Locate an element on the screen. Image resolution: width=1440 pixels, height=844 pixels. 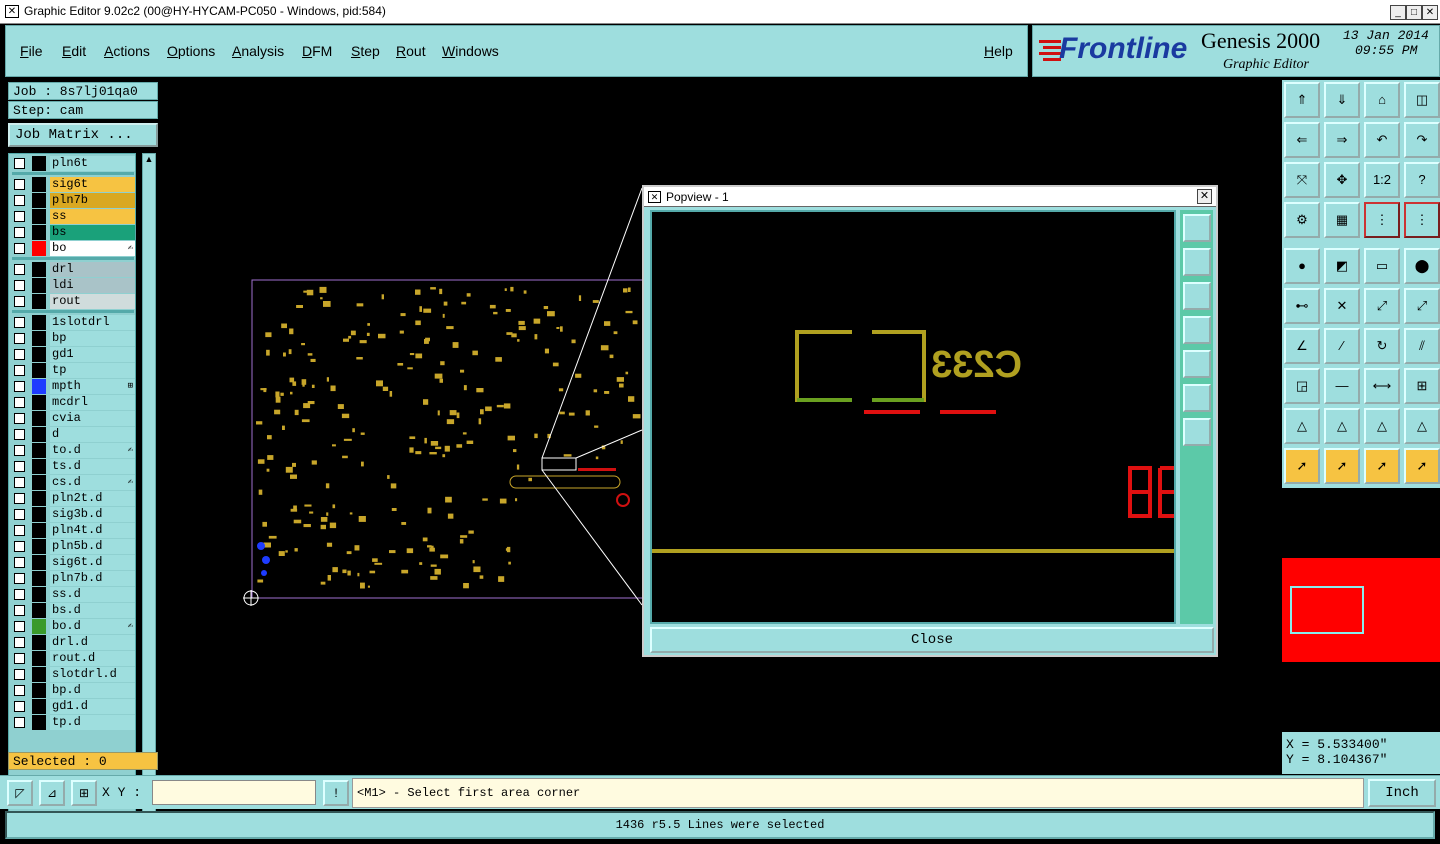
layer-row-1slotdrl: 1slotdrl is located at coordinates (73, 322).